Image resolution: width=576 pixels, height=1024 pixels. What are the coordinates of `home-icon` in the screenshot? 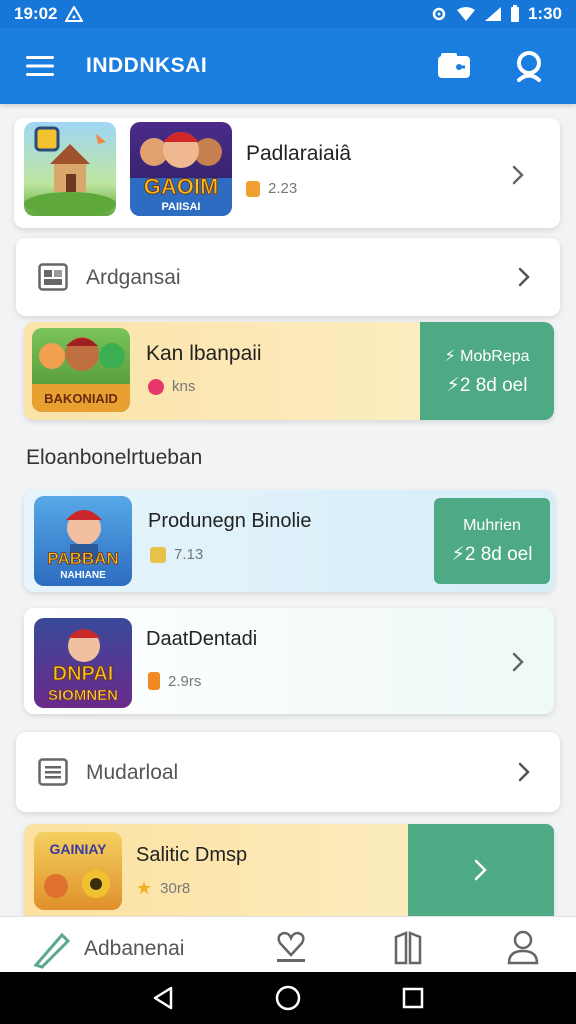 It's located at (288, 998).